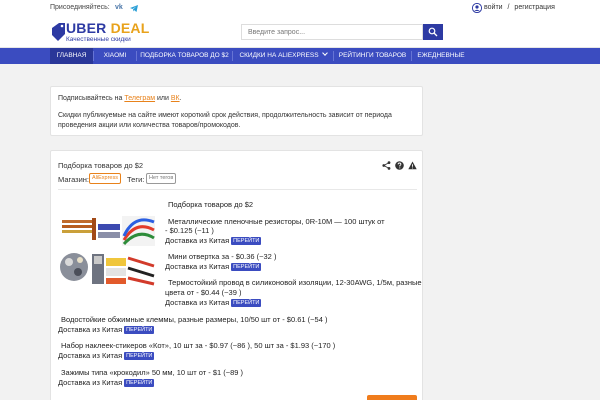 The height and width of the screenshot is (400, 600). Describe the element at coordinates (161, 178) in the screenshot. I see `tags-value: Нет тегов` at that location.